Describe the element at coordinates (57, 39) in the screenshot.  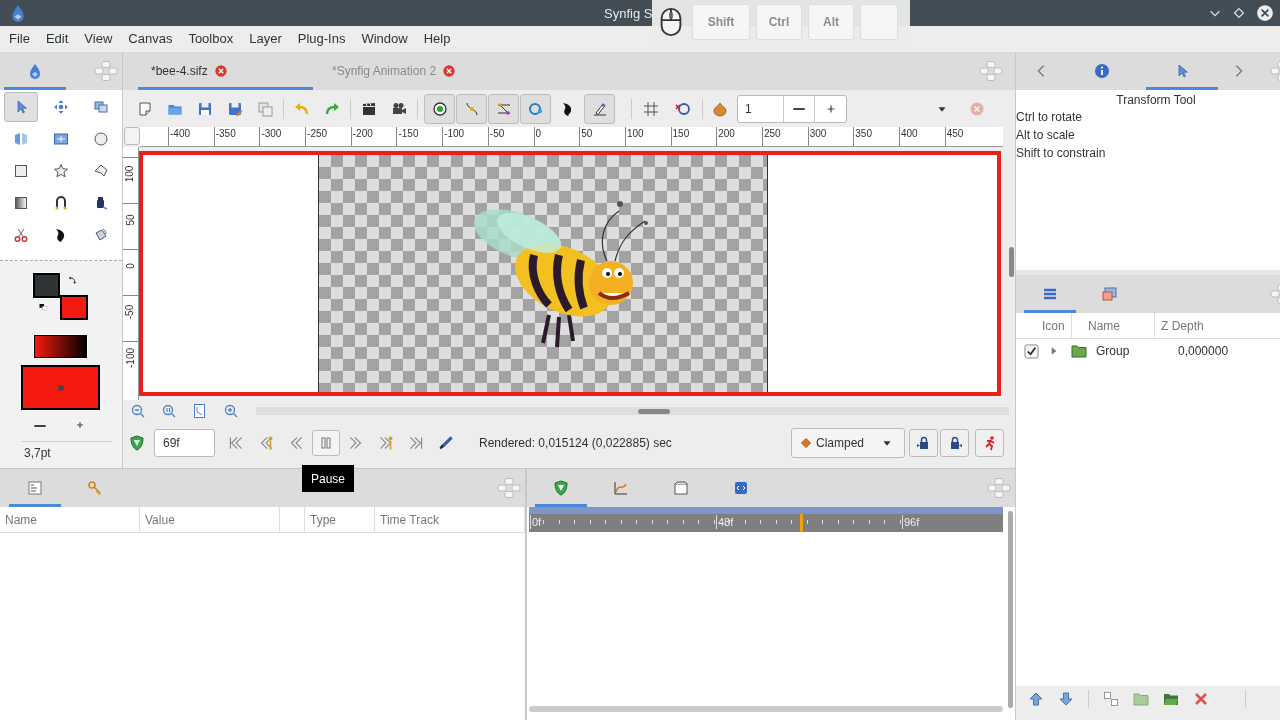
I see `menu-item: Edit` at that location.